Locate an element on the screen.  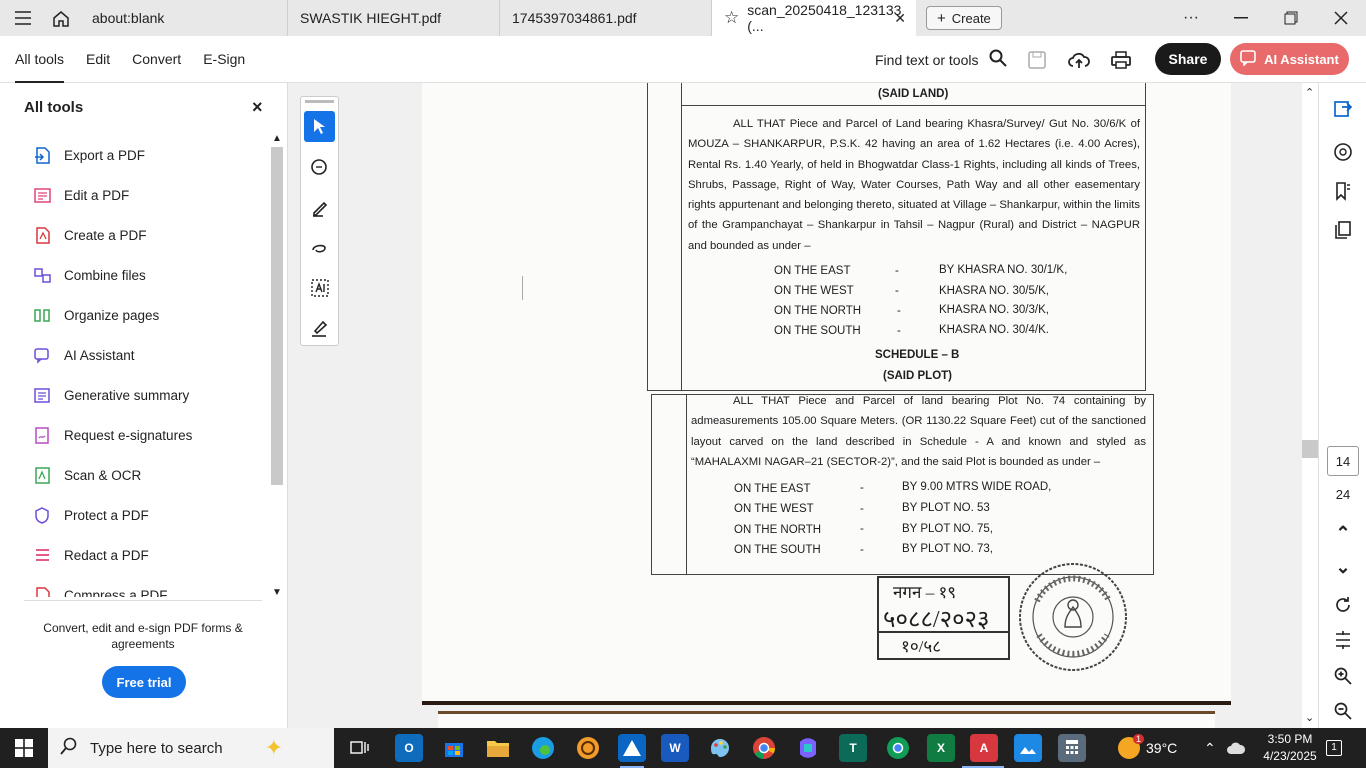
pages-rail-icon is located at coordinates (1343, 230).